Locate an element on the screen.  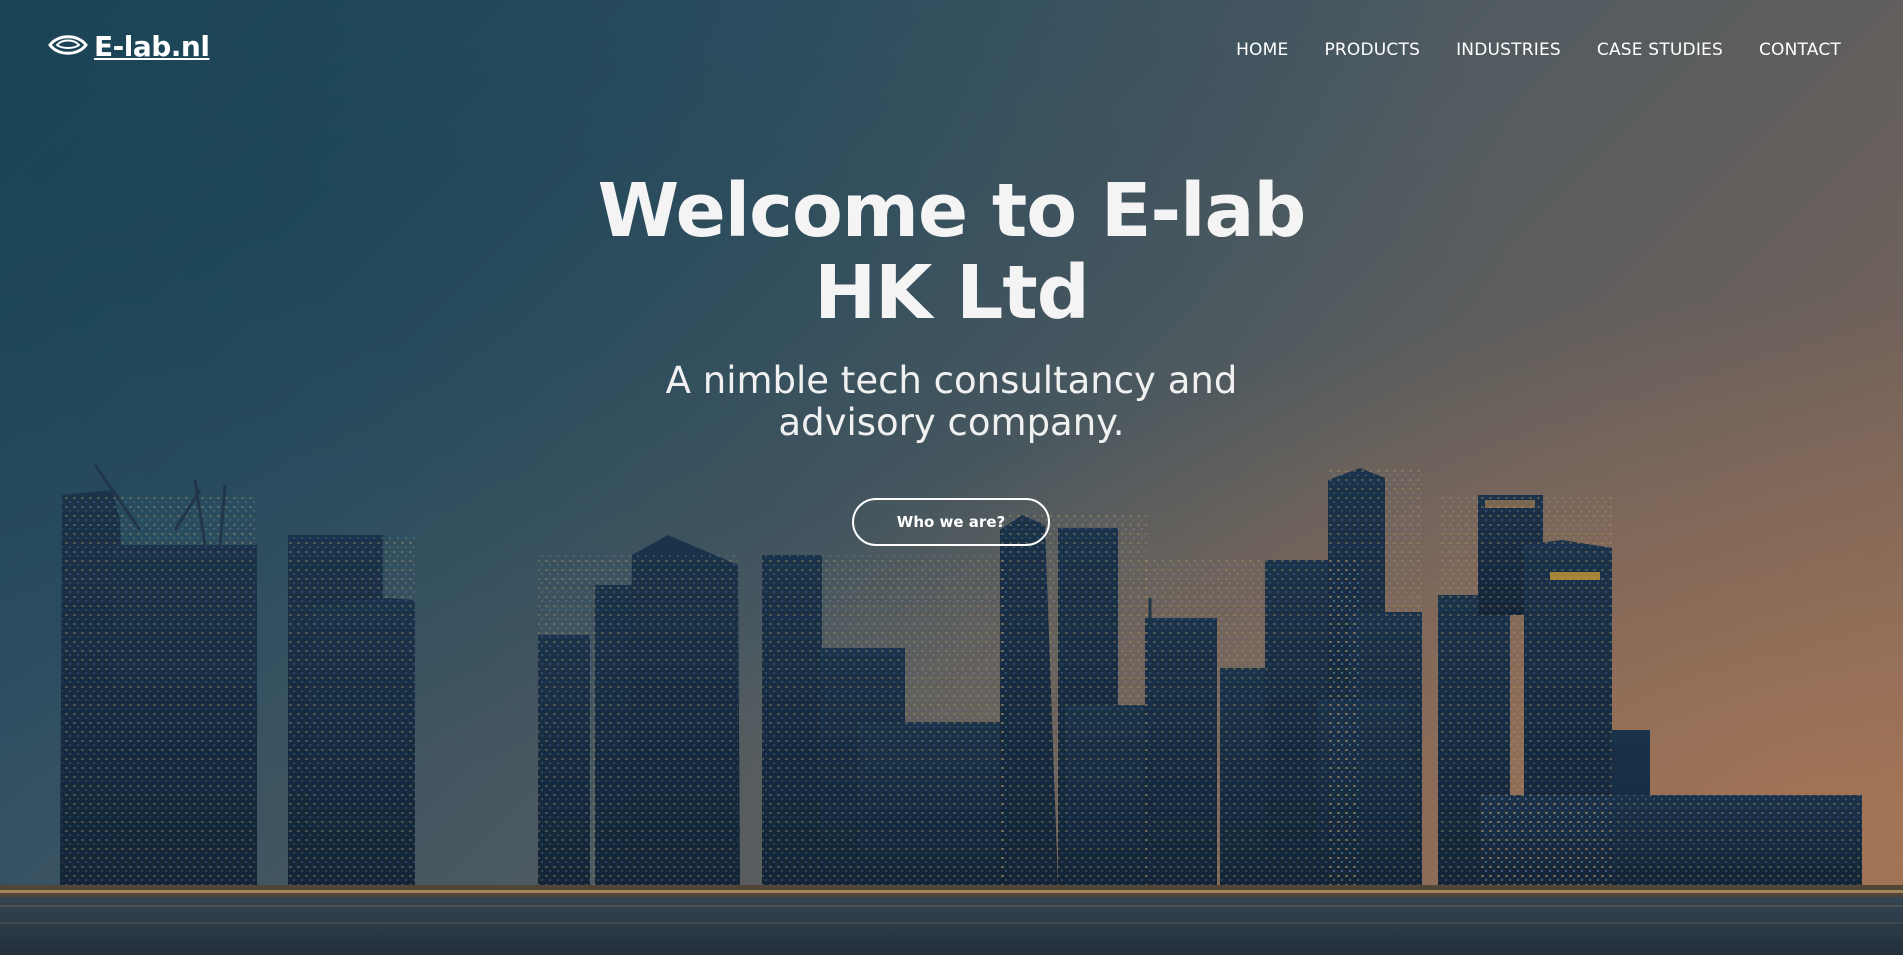
site-logo: E-lab.nl is located at coordinates (129, 46).